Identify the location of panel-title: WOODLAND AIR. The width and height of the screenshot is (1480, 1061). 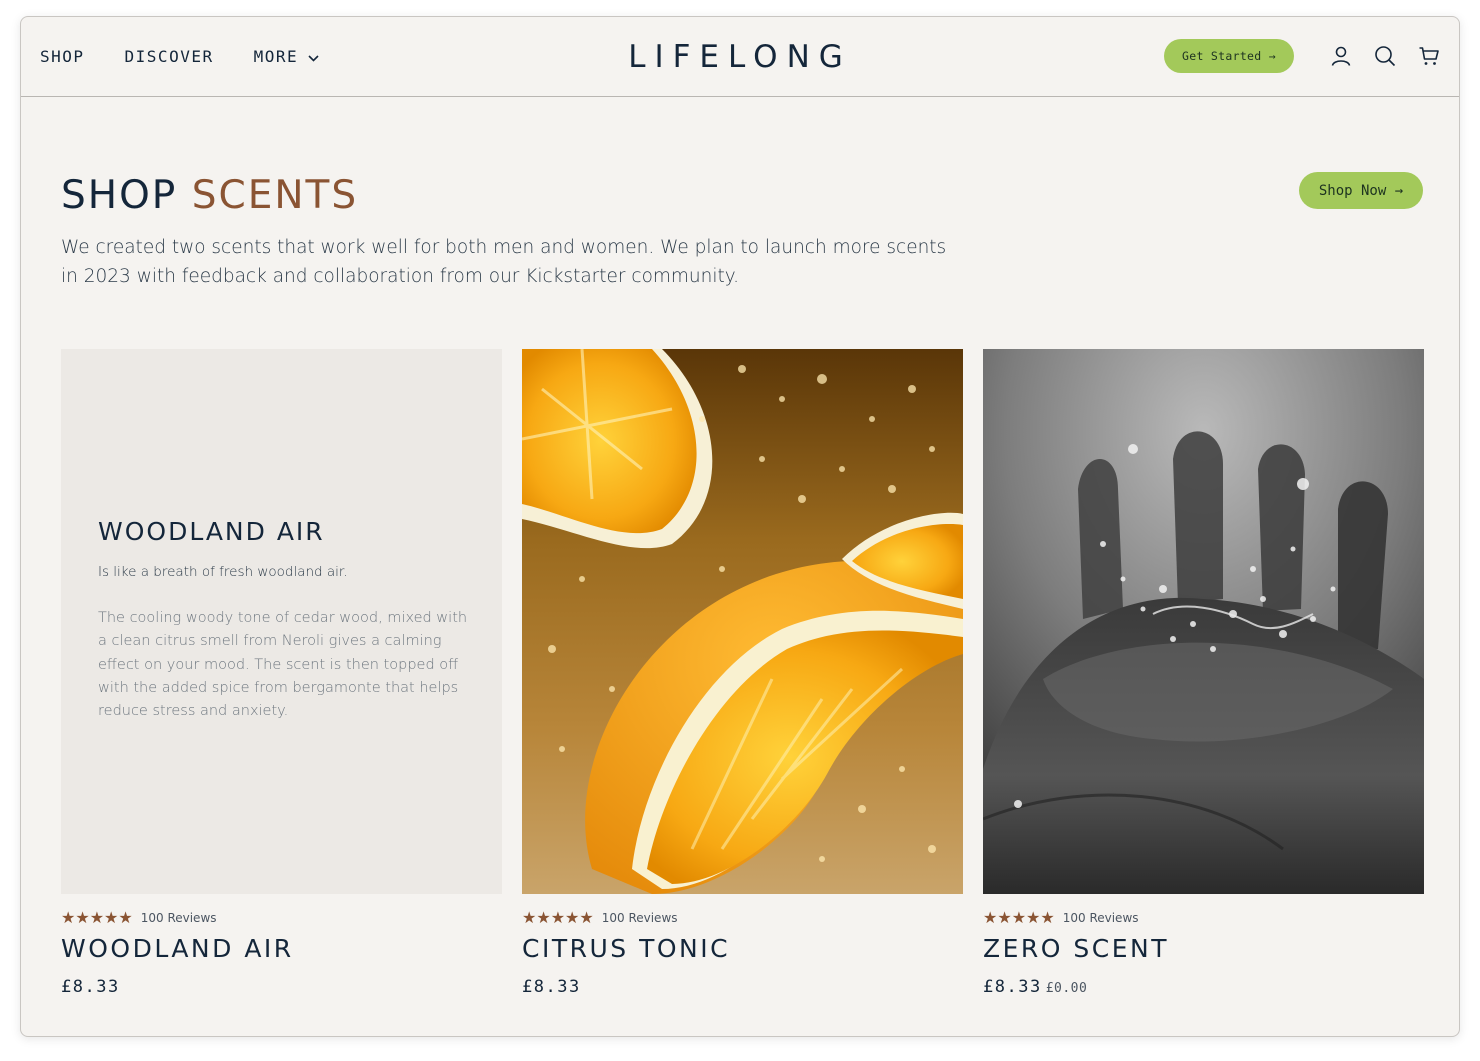
(211, 531).